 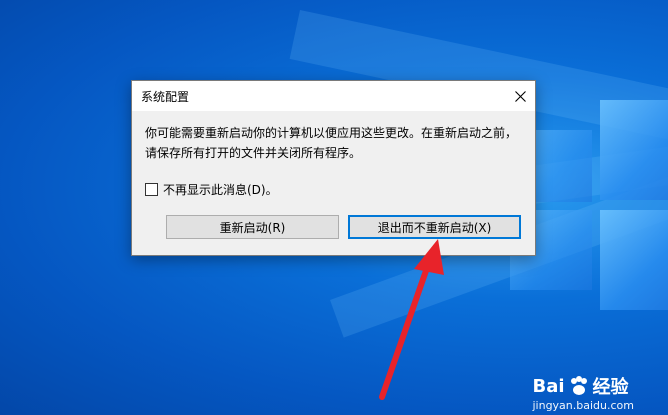 I want to click on close-icon, so click(x=520, y=96).